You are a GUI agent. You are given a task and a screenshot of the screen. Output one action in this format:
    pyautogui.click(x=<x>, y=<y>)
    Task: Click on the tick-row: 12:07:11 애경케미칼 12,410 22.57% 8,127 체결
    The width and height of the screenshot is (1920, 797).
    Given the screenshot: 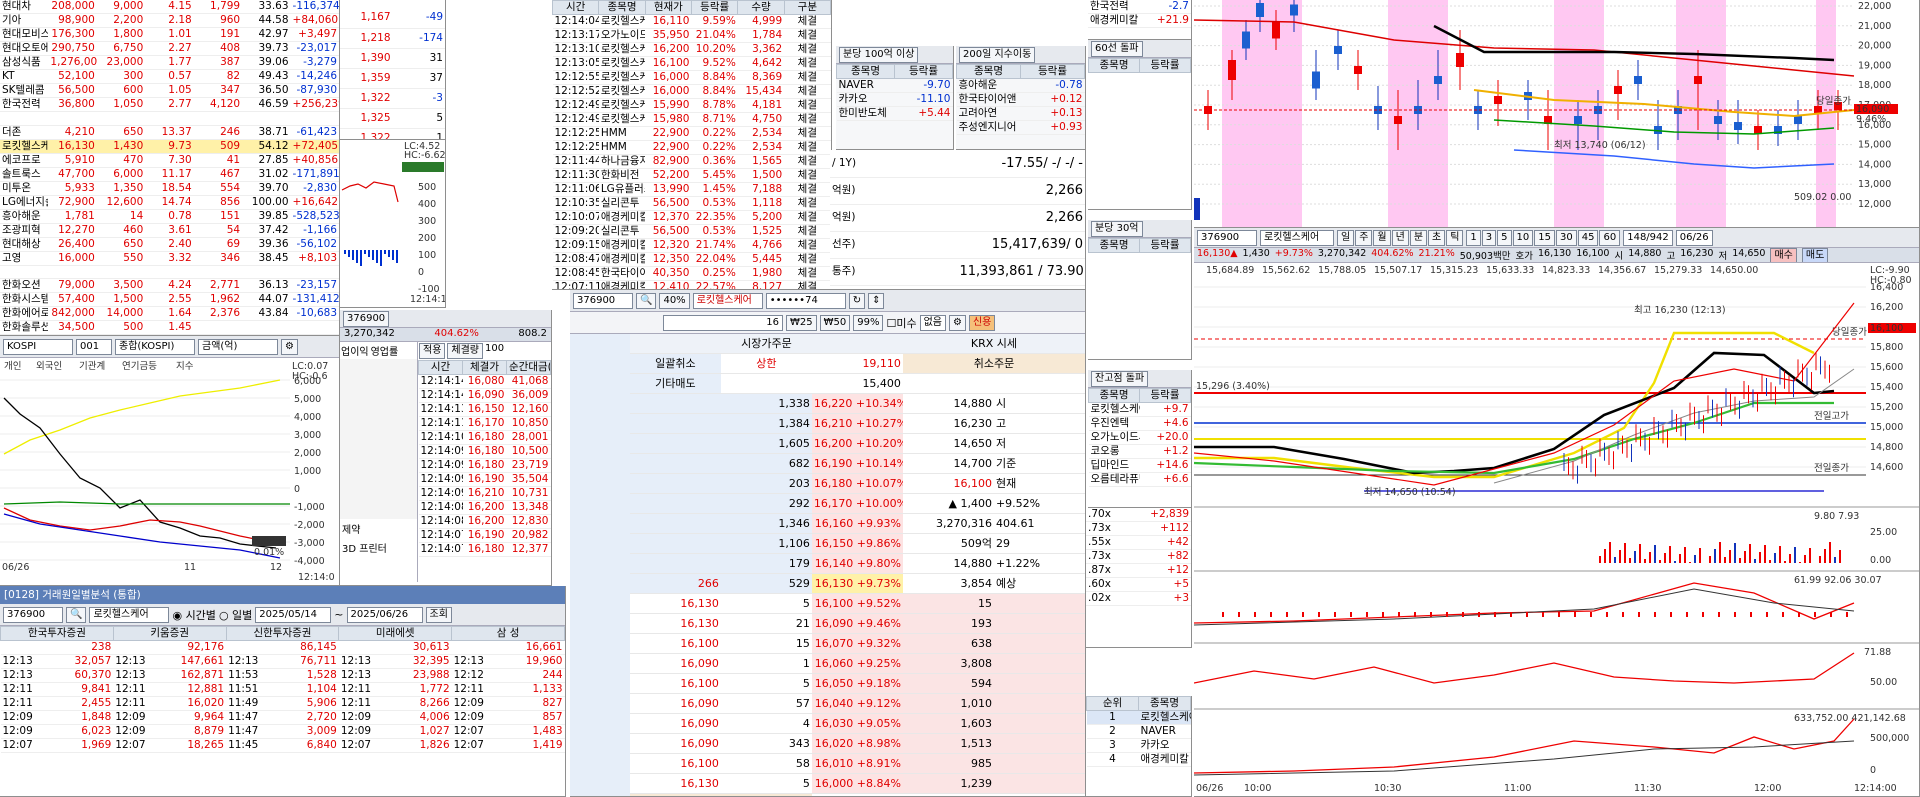 What is the action you would take?
    pyautogui.click(x=691, y=284)
    